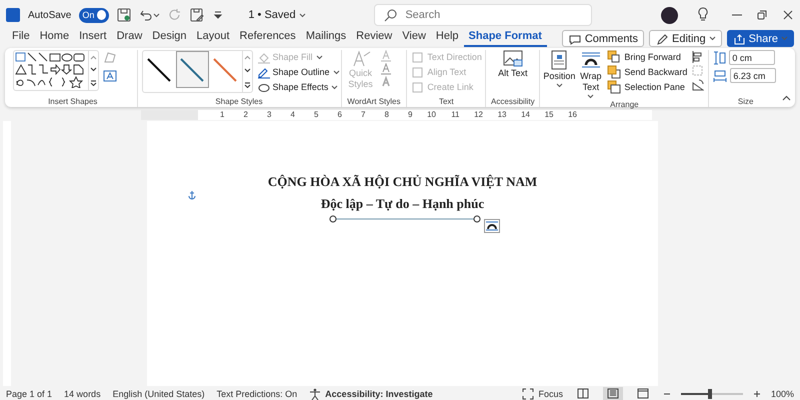 The height and width of the screenshot is (400, 800). What do you see at coordinates (360, 58) in the screenshot?
I see `letter-a-icon` at bounding box center [360, 58].